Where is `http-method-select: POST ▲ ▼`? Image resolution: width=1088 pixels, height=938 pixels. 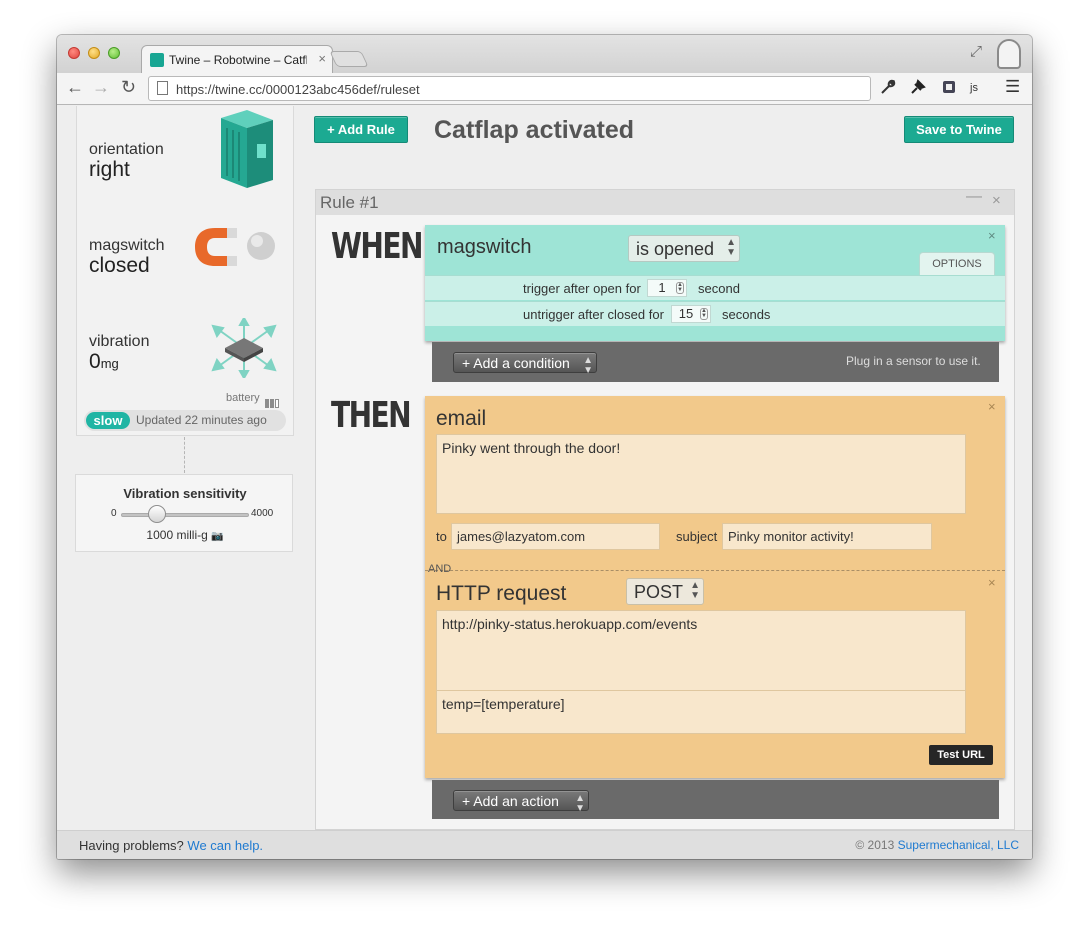
http-method-select: POST ▲ ▼ is located at coordinates (665, 591).